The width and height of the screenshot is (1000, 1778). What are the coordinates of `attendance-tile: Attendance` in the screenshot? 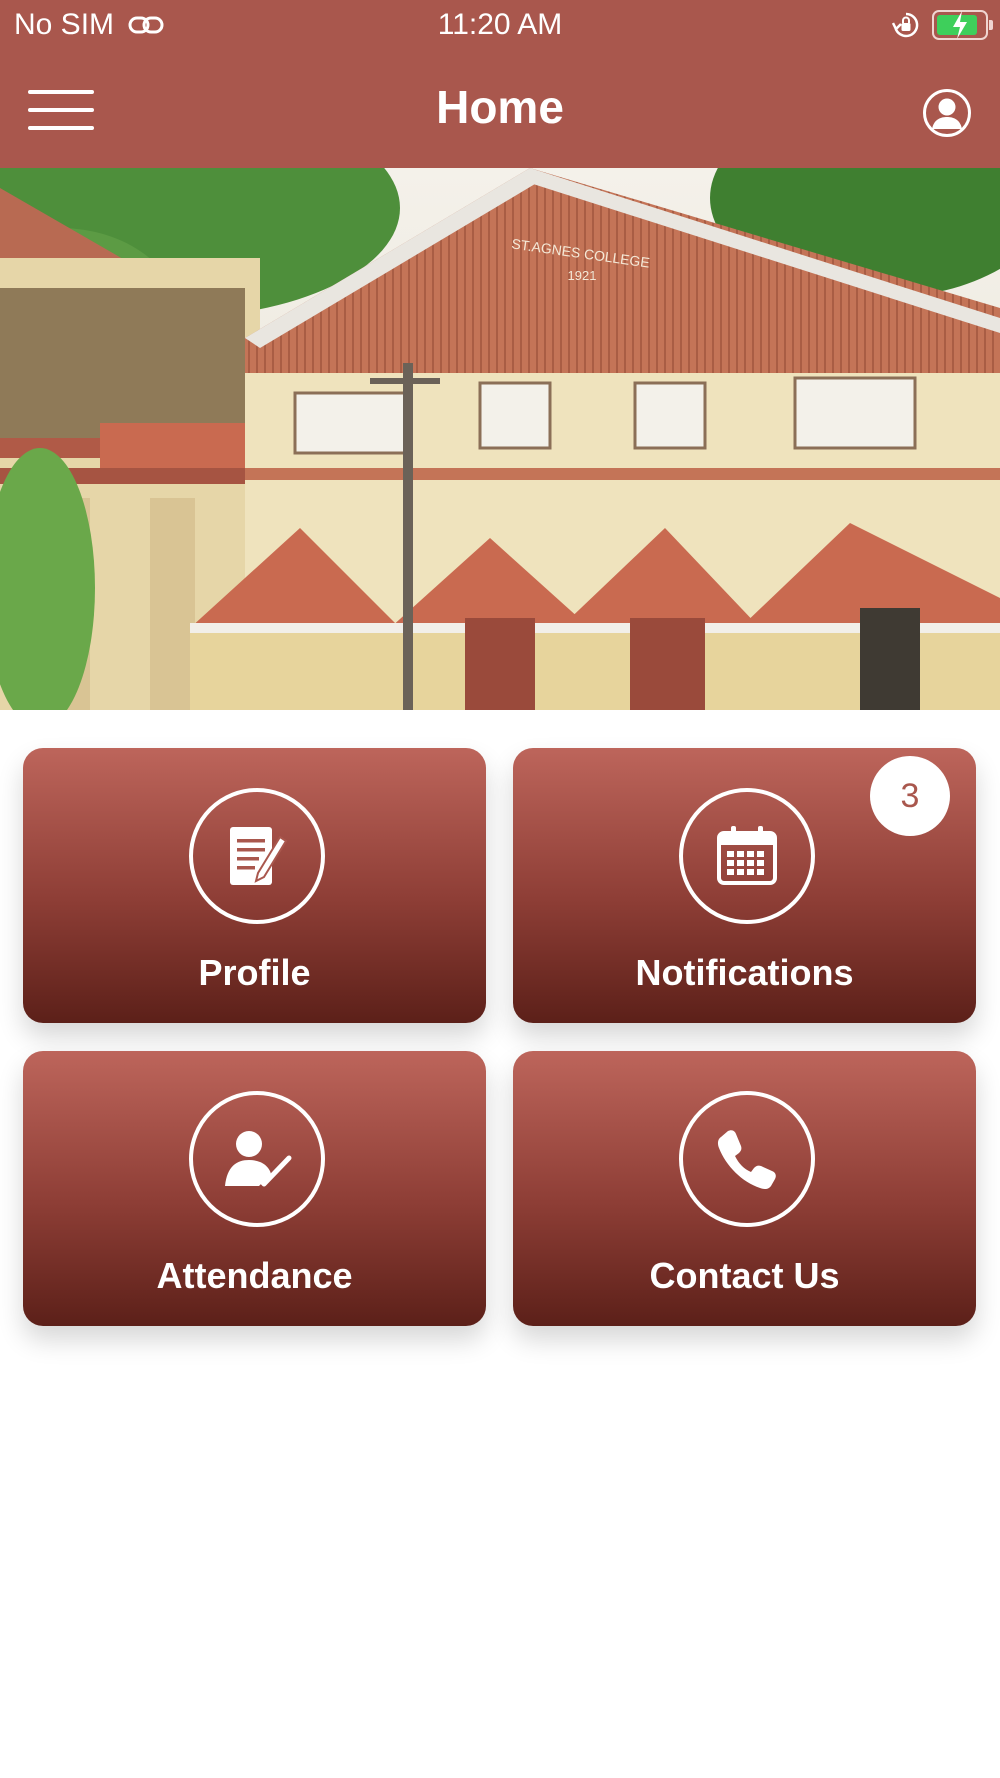 It's located at (254, 1188).